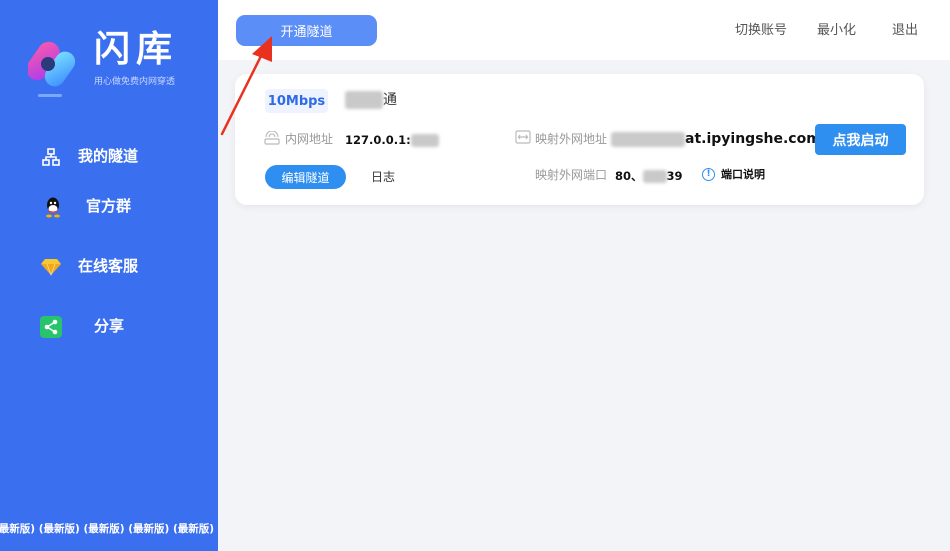 Image resolution: width=950 pixels, height=551 pixels. What do you see at coordinates (309, 139) in the screenshot?
I see `internal-address-label: 内网地址` at bounding box center [309, 139].